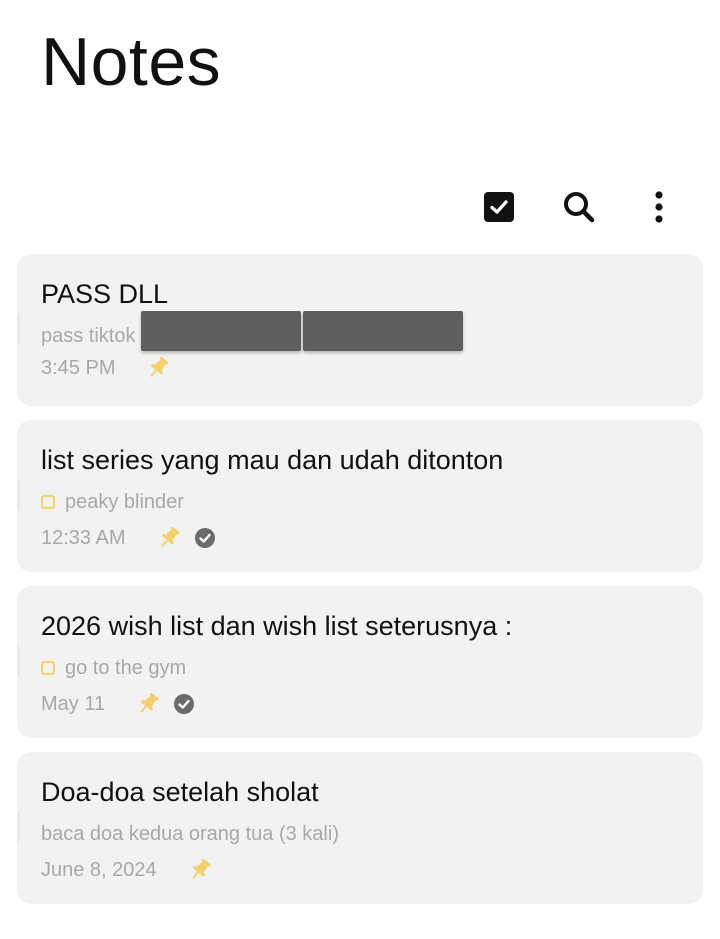 The image size is (720, 939). What do you see at coordinates (360, 668) in the screenshot?
I see `note-preview: go to the gym` at bounding box center [360, 668].